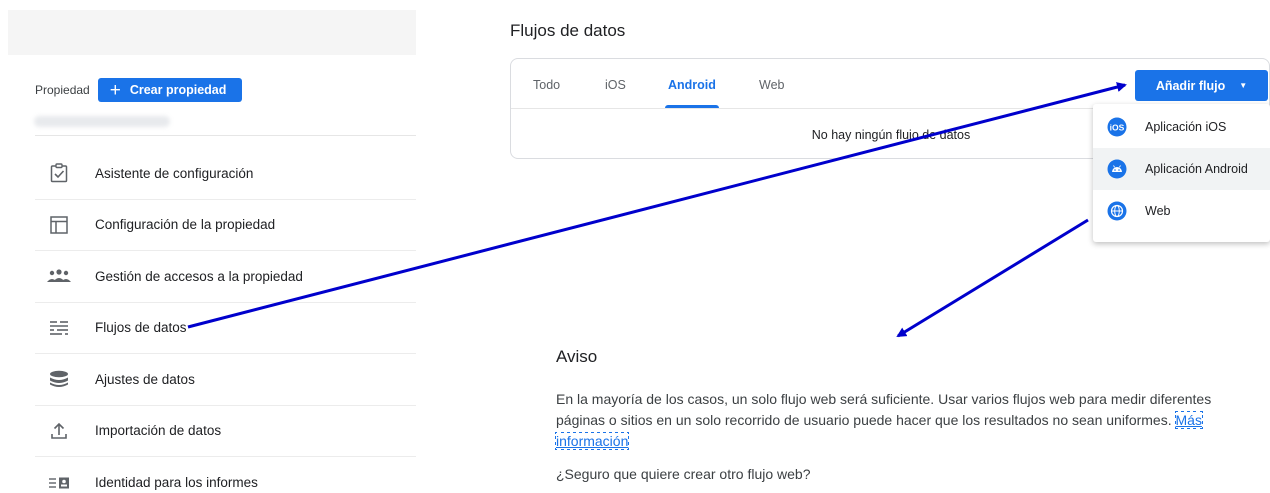  Describe the element at coordinates (546, 75) in the screenshot. I see `tab-all: Todo` at that location.